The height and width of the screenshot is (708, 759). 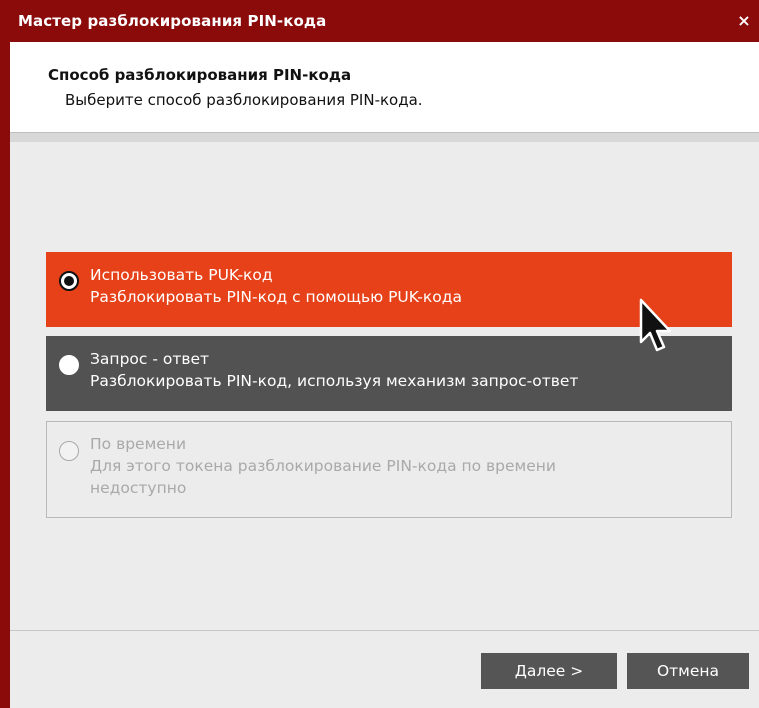 What do you see at coordinates (384, 137) in the screenshot?
I see `header-divider` at bounding box center [384, 137].